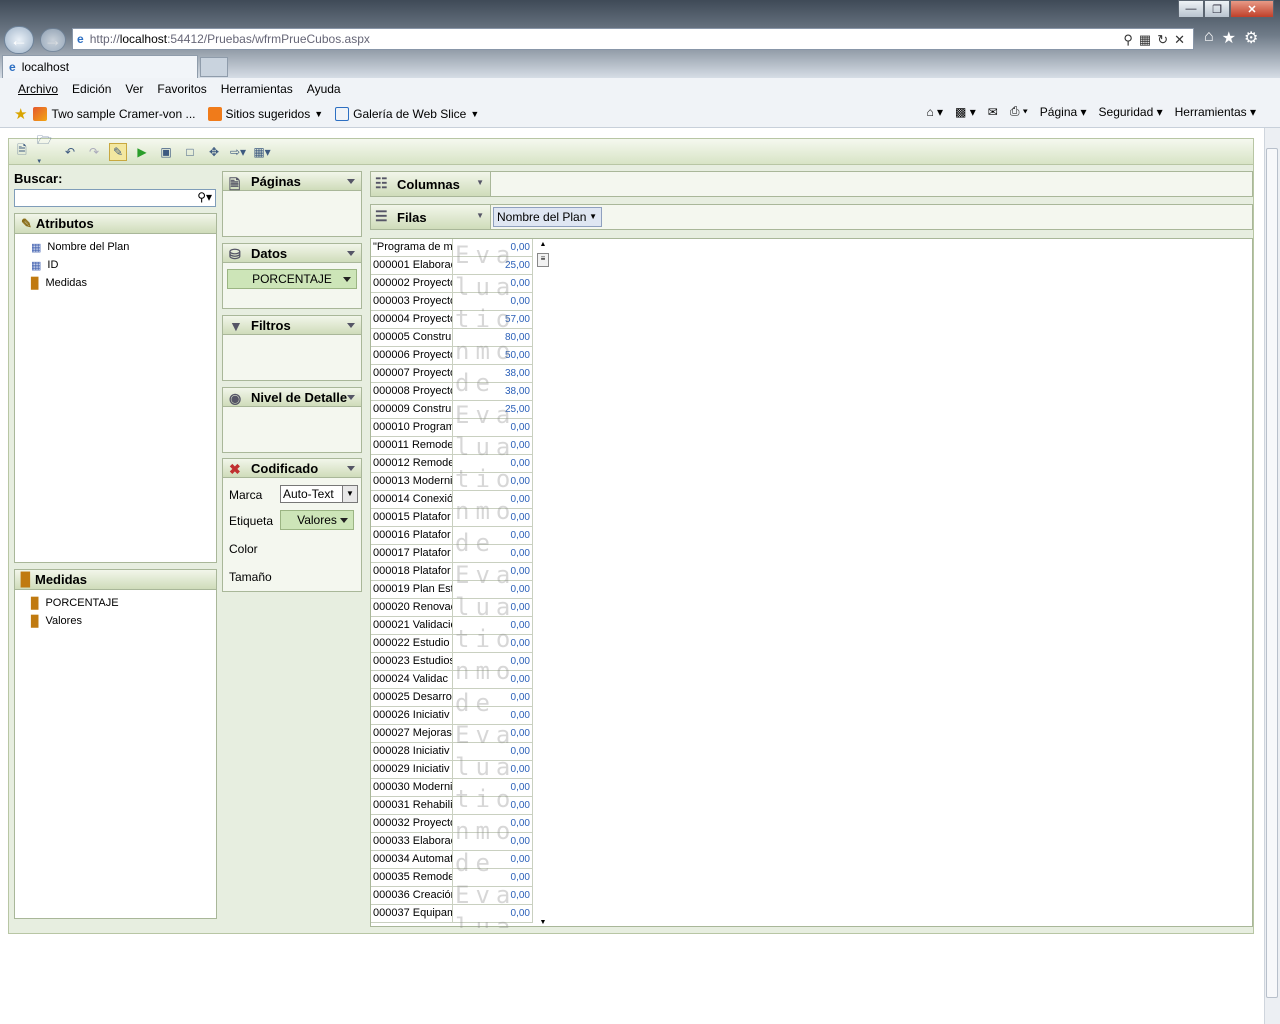 This screenshot has height=1024, width=1280. I want to click on row-header: 000027 Mejoras, so click(412, 734).